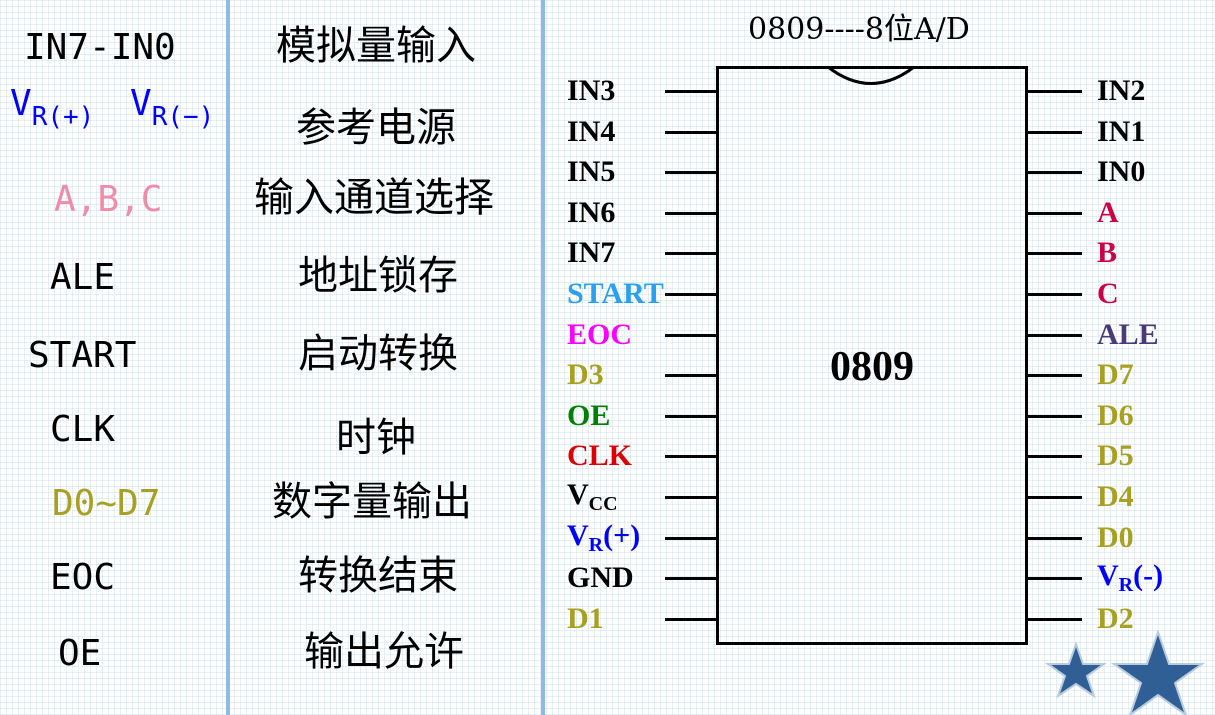  What do you see at coordinates (1115, 496) in the screenshot?
I see `right-pin-label: D4` at bounding box center [1115, 496].